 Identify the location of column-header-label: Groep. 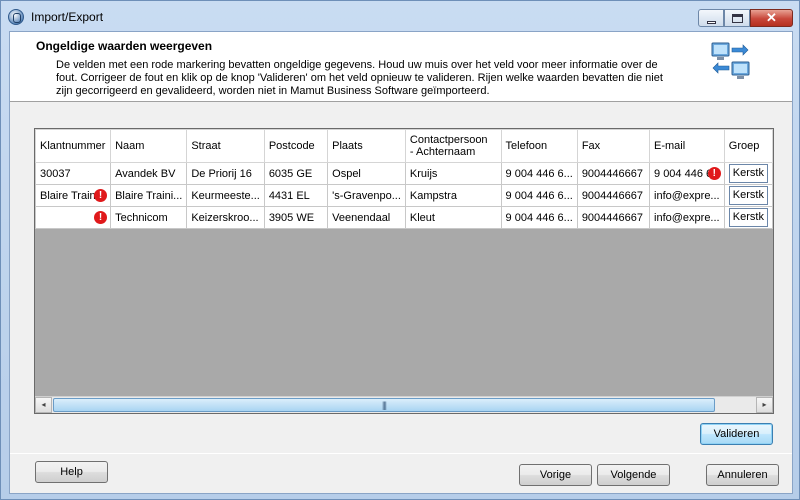
(744, 146).